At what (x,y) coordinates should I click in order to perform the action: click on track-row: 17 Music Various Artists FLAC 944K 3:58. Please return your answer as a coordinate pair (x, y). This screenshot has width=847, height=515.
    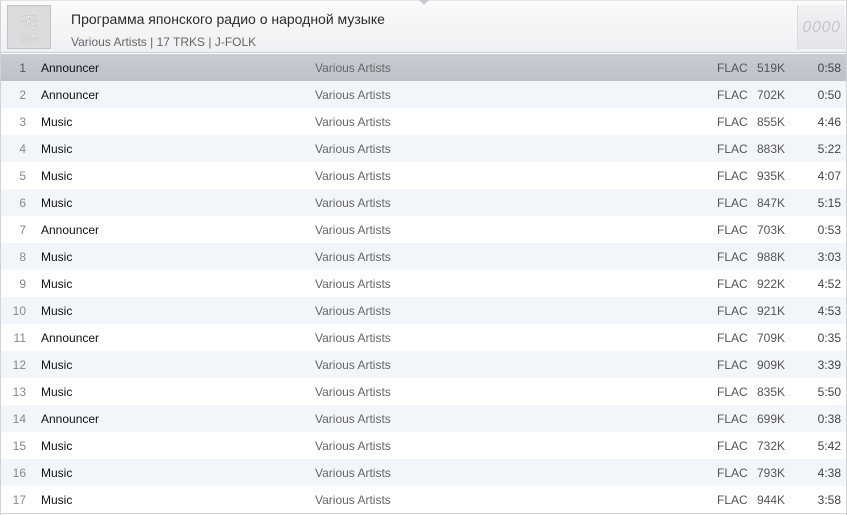
    Looking at the image, I should click on (423, 499).